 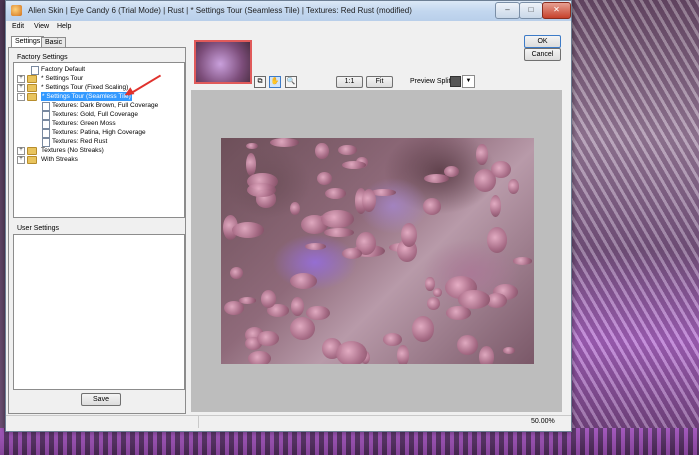 What do you see at coordinates (84, 87) in the screenshot?
I see `tree-item-settings-tour-fixed-scaling: * Settings Tour (Fixed Scaling)` at bounding box center [84, 87].